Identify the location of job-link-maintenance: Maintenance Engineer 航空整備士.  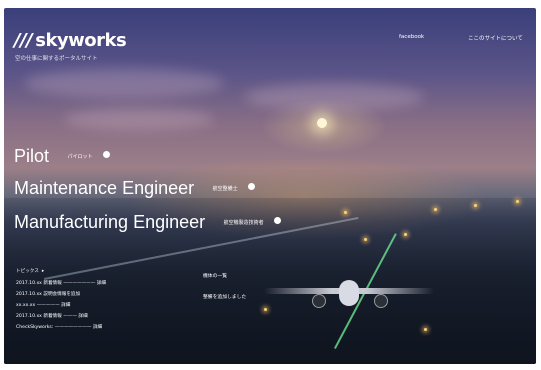
(135, 188).